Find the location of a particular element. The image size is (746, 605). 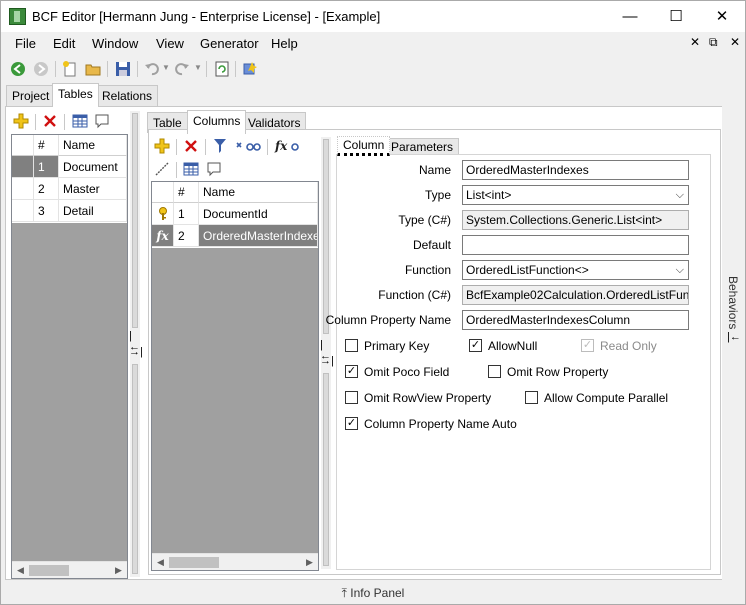

column-grid-icon is located at coordinates (191, 169).